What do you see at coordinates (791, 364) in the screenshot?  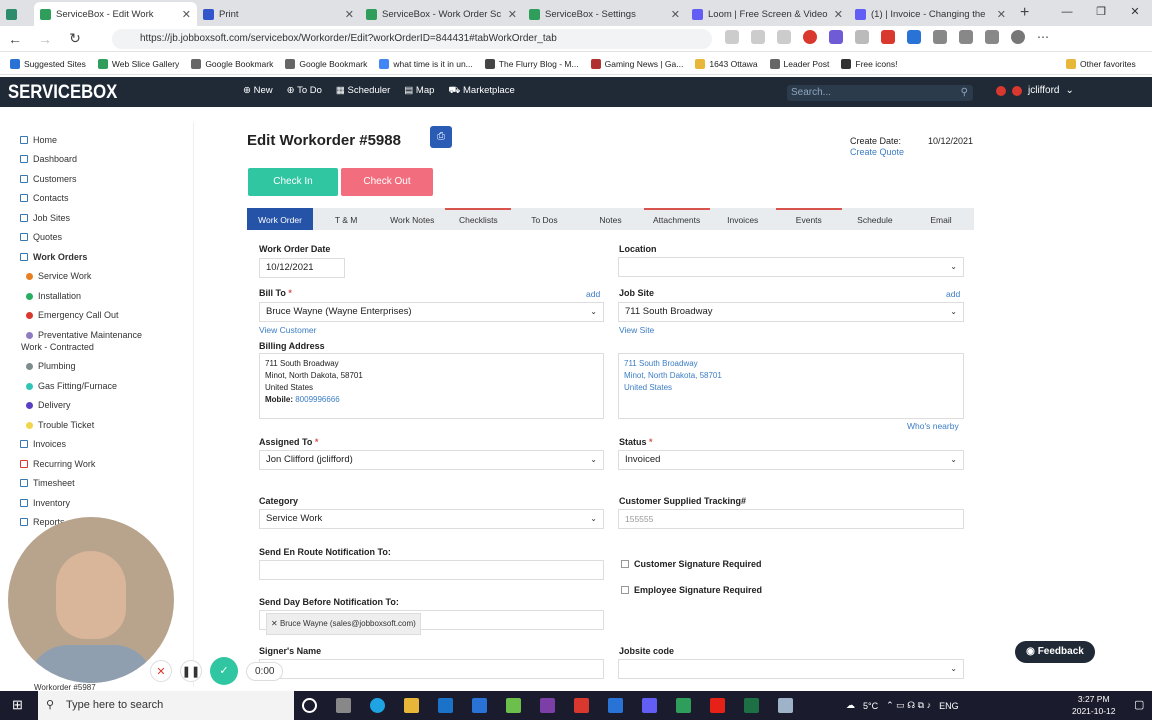 I see `address-line: 711 South Broadway` at bounding box center [791, 364].